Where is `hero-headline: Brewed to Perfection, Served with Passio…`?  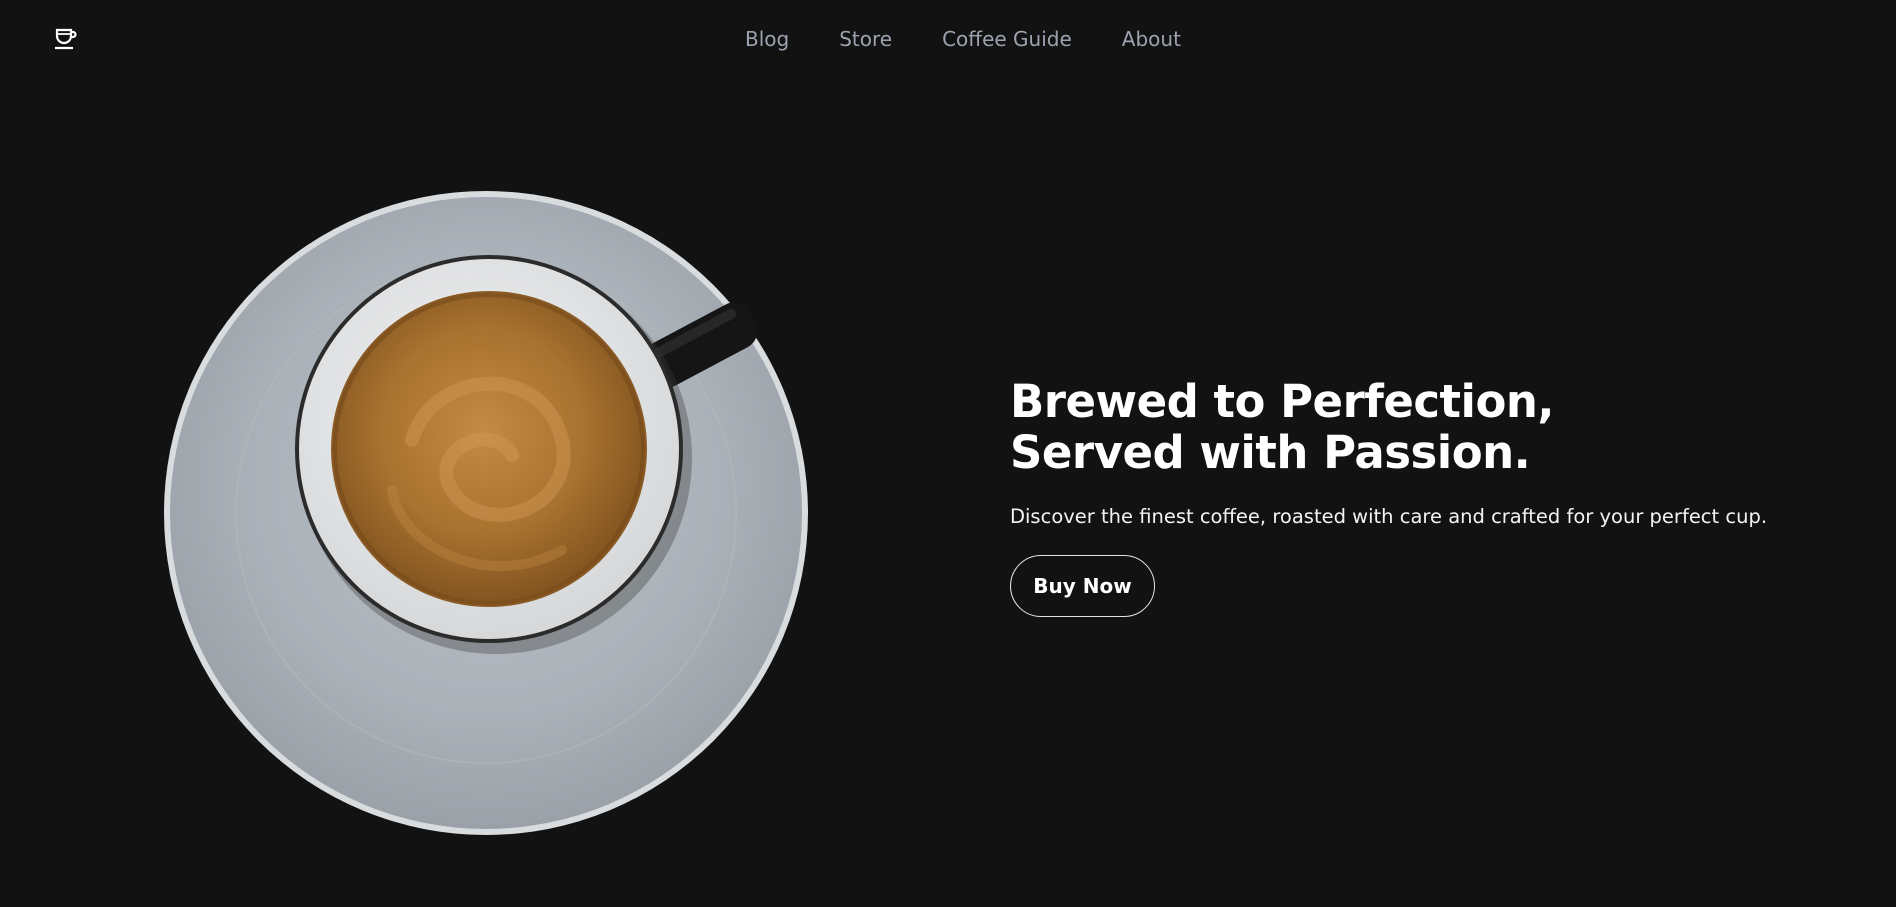 hero-headline: Brewed to Perfection, Served with Passio… is located at coordinates (1440, 427).